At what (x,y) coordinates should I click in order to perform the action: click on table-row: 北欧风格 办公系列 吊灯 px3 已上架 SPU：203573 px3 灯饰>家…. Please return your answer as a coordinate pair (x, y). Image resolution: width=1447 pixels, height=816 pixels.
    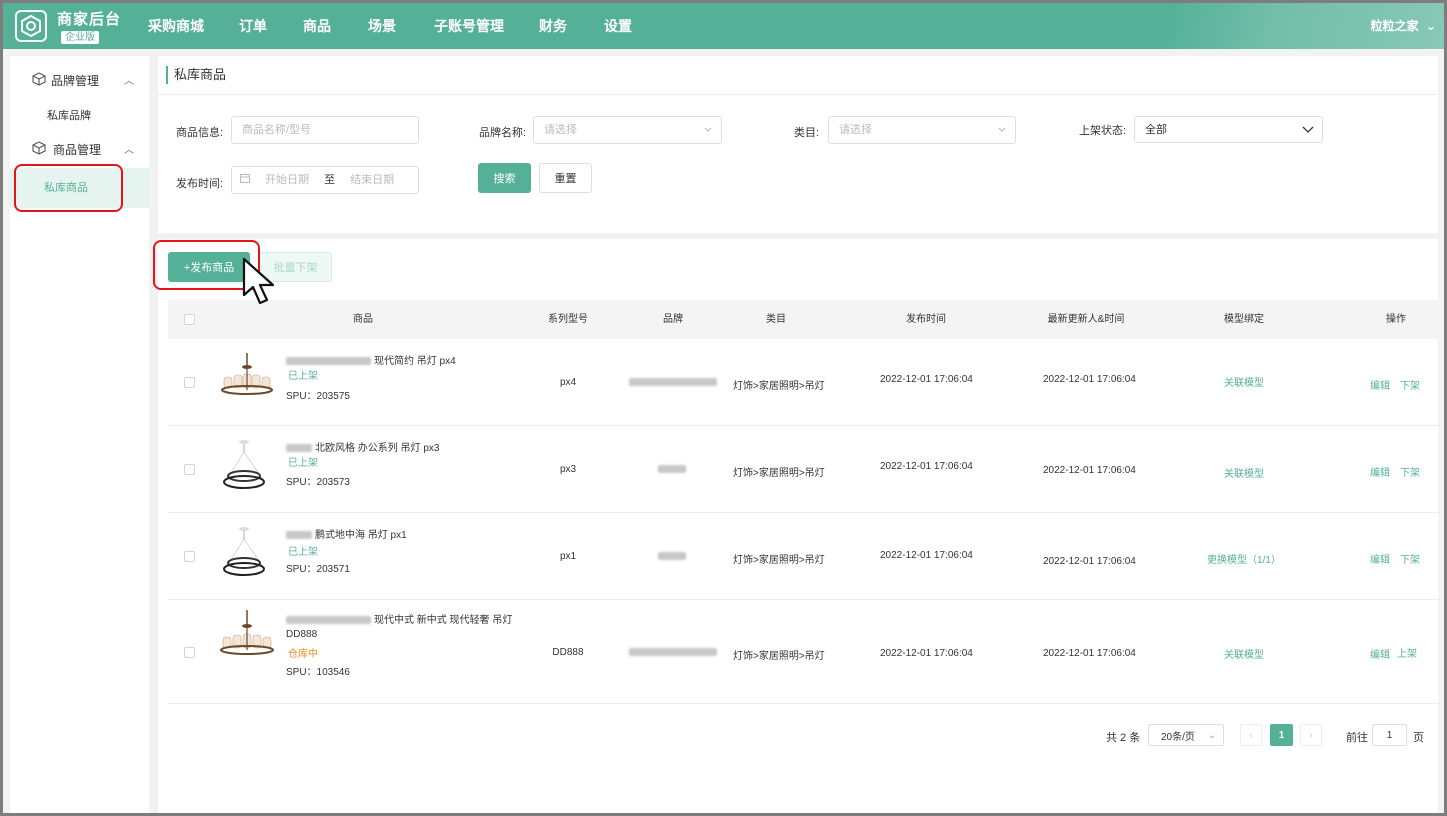
    Looking at the image, I should click on (804, 469).